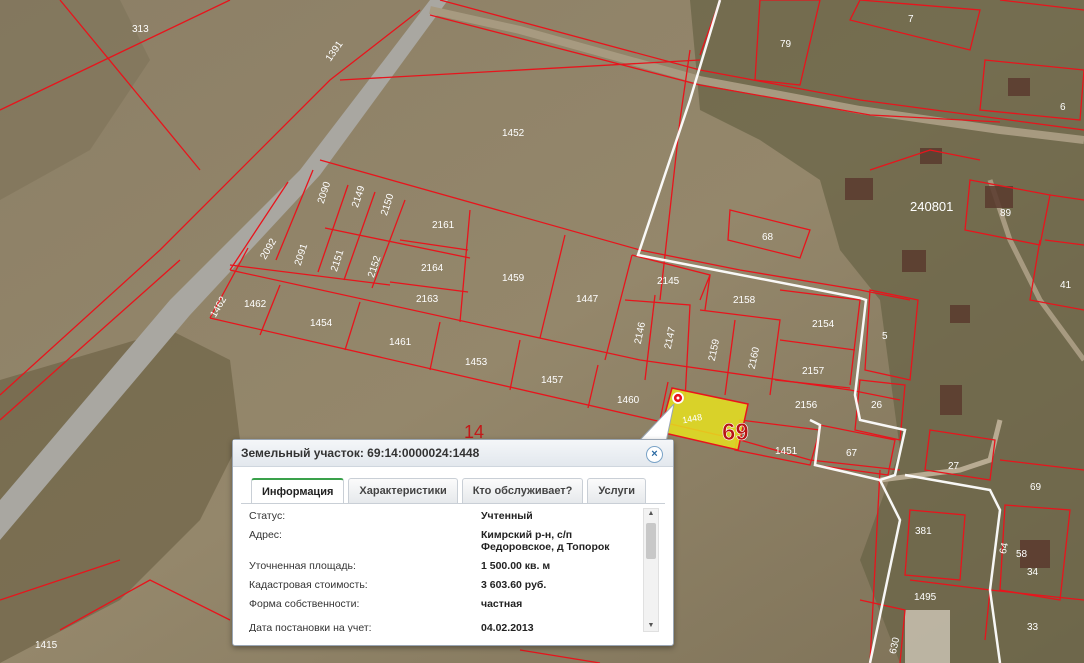 The width and height of the screenshot is (1084, 663). What do you see at coordinates (651, 541) in the screenshot?
I see `scroll-thumb` at bounding box center [651, 541].